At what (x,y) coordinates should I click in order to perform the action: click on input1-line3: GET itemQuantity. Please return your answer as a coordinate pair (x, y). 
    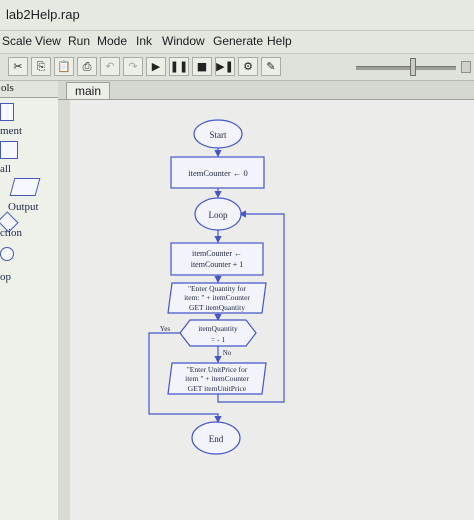
    Looking at the image, I should click on (217, 307).